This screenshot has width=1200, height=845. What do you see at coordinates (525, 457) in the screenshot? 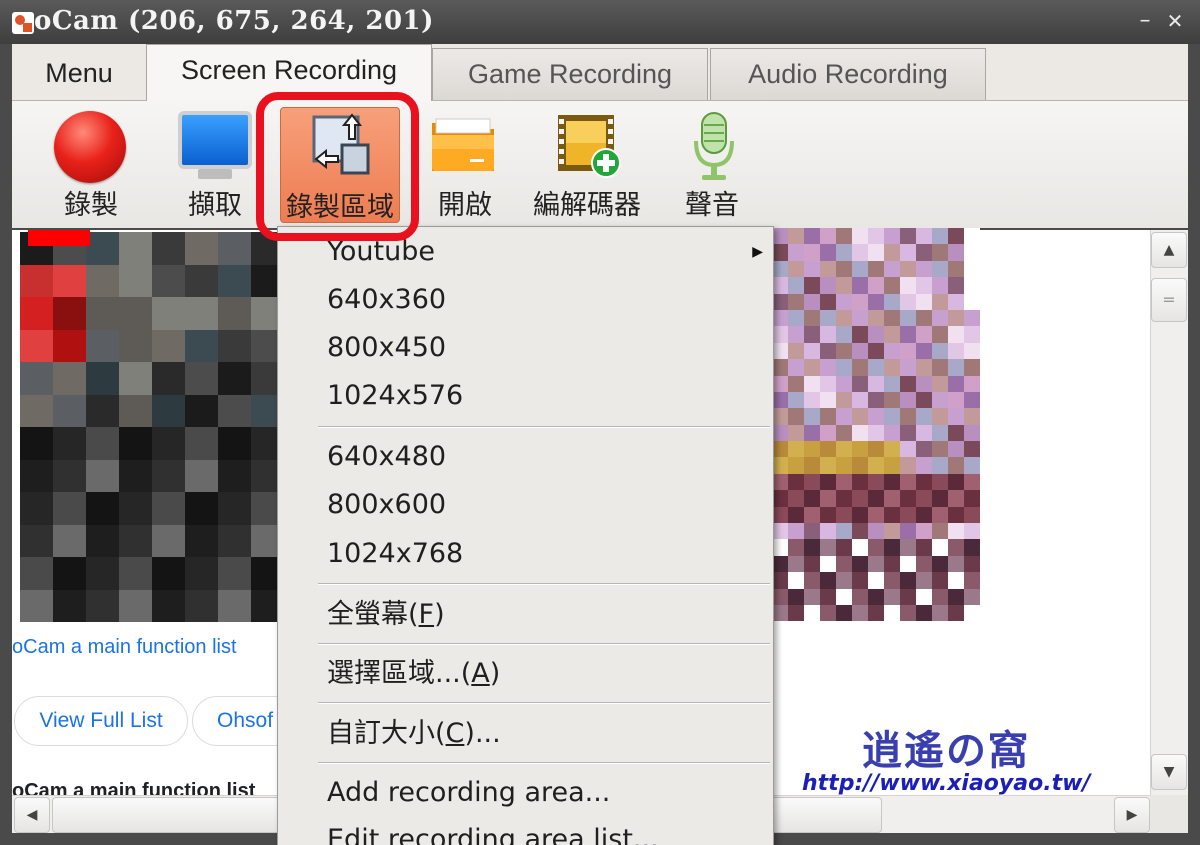
I see `menu-item-640x480: 640x480` at bounding box center [525, 457].